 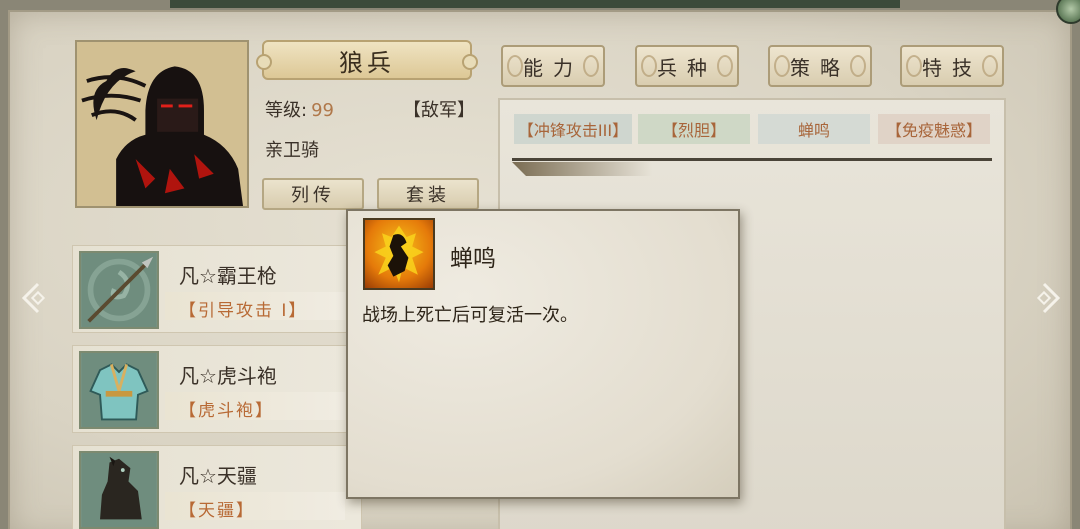 What do you see at coordinates (814, 129) in the screenshot?
I see `skill-chip-cicada: 蝉鸣` at bounding box center [814, 129].